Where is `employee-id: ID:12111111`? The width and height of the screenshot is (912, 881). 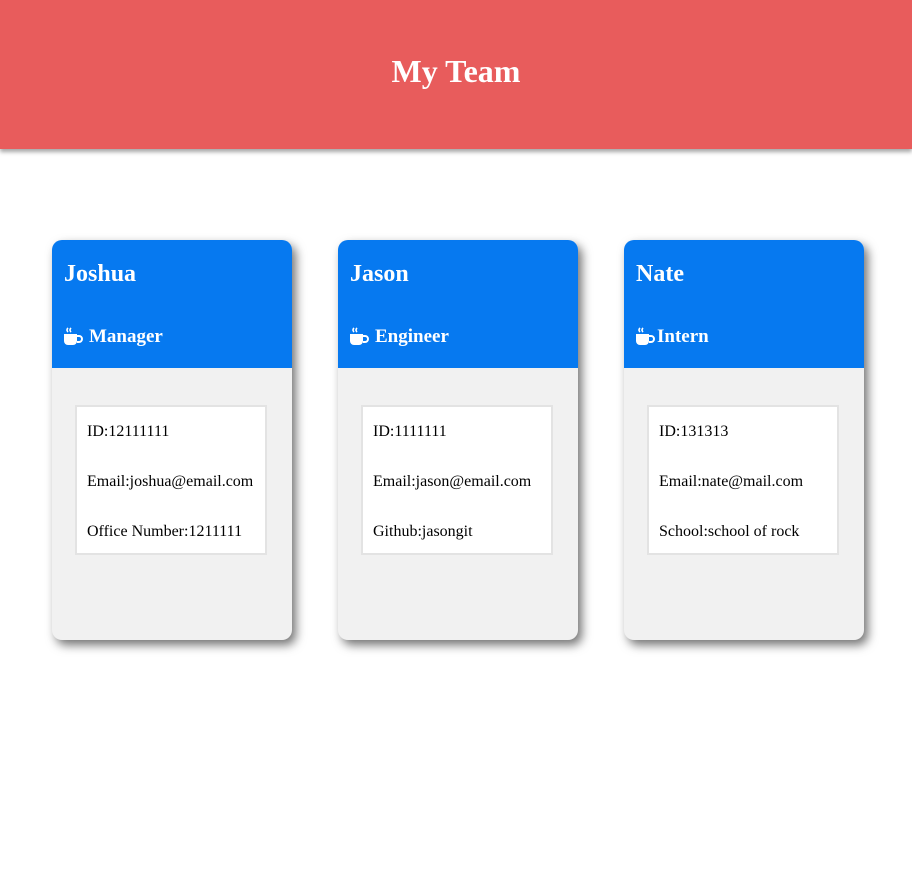 employee-id: ID:12111111 is located at coordinates (128, 431).